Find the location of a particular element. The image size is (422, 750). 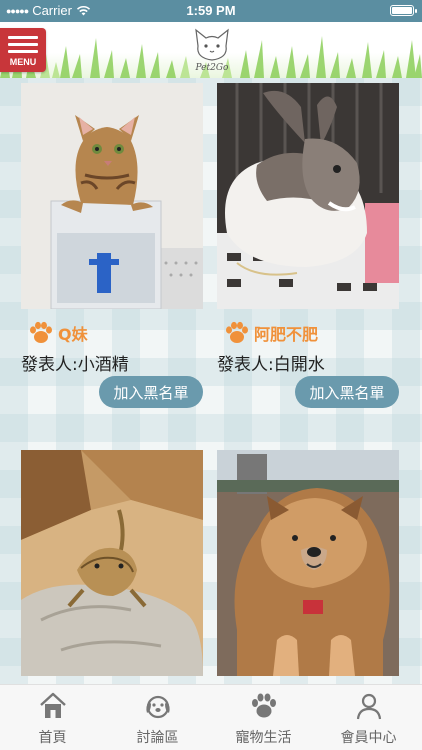

pet-name: 阿肥不肥 is located at coordinates (286, 334).